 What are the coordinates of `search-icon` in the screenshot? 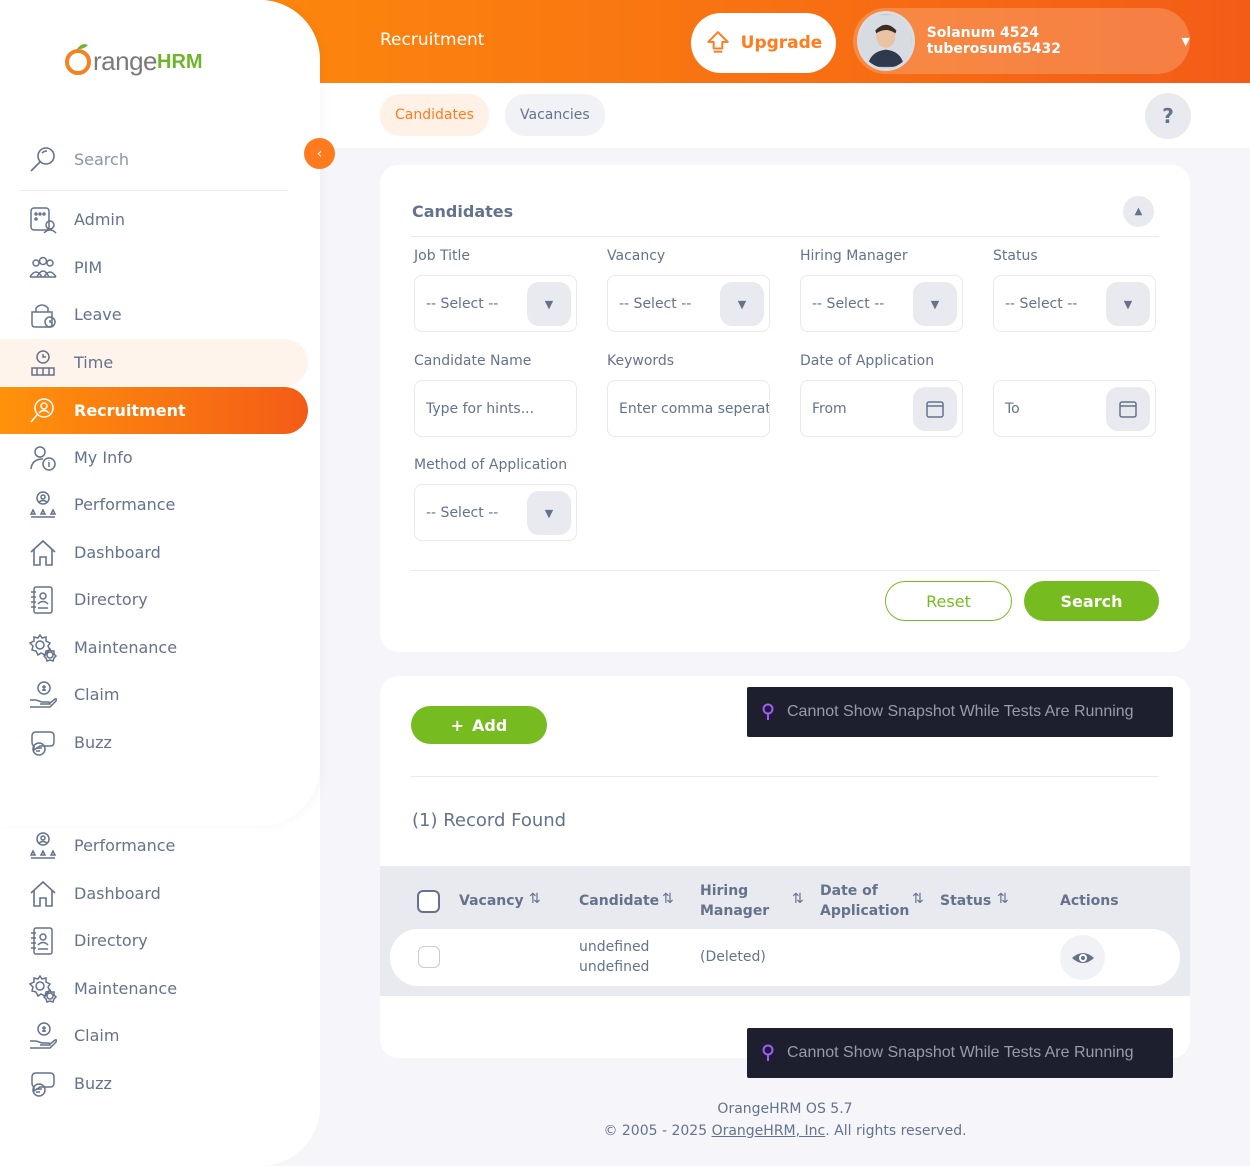 It's located at (42, 159).